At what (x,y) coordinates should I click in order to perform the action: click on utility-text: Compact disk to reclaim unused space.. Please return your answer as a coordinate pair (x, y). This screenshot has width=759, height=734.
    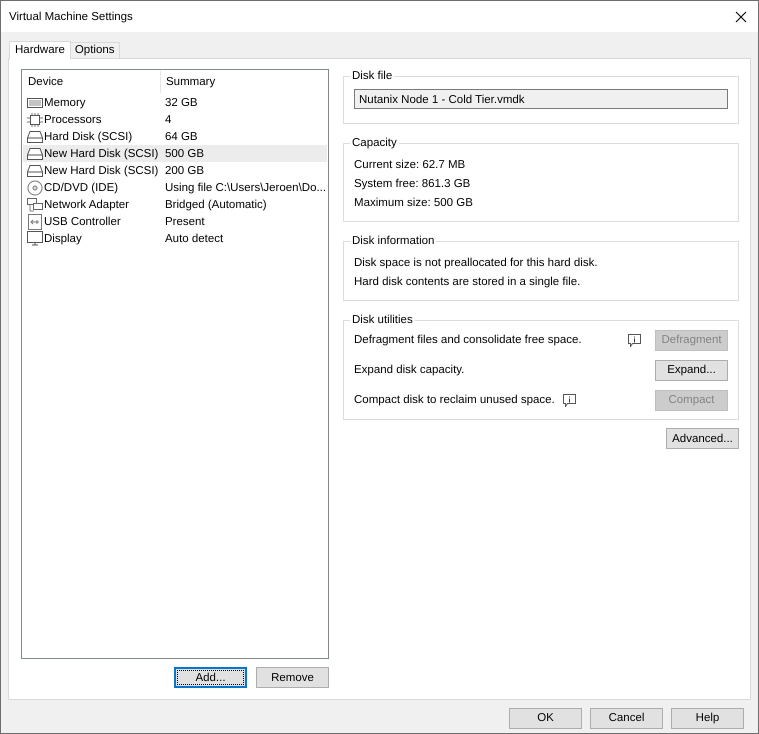
    Looking at the image, I should click on (454, 400).